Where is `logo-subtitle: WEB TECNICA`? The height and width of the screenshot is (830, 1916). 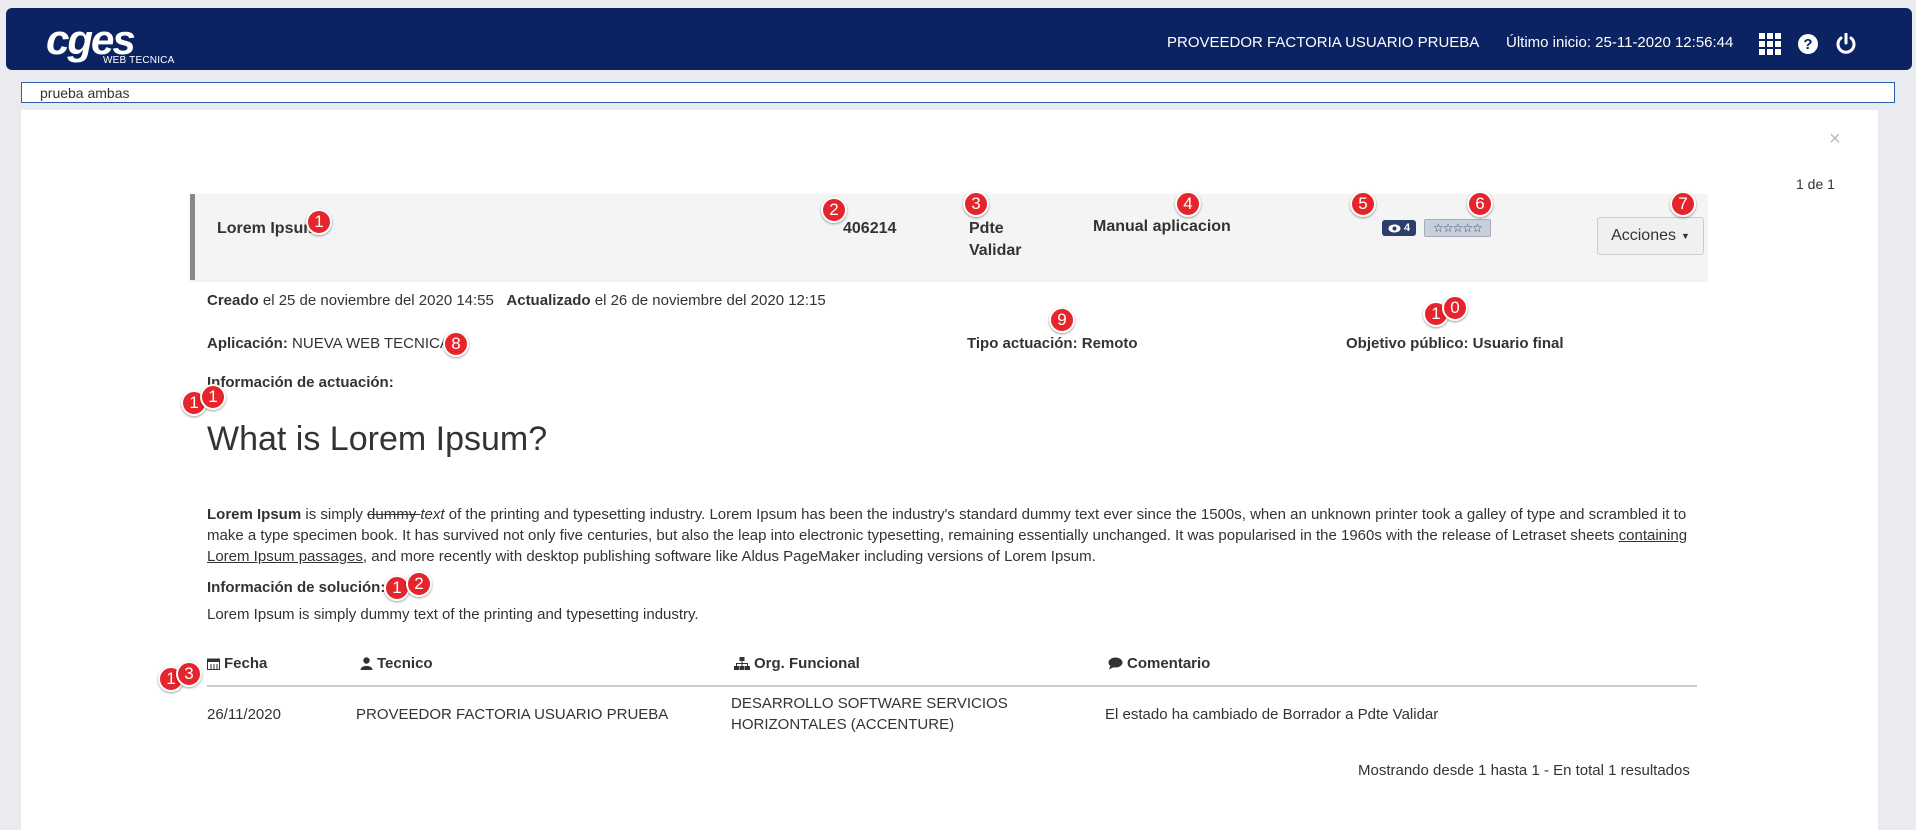 logo-subtitle: WEB TECNICA is located at coordinates (139, 60).